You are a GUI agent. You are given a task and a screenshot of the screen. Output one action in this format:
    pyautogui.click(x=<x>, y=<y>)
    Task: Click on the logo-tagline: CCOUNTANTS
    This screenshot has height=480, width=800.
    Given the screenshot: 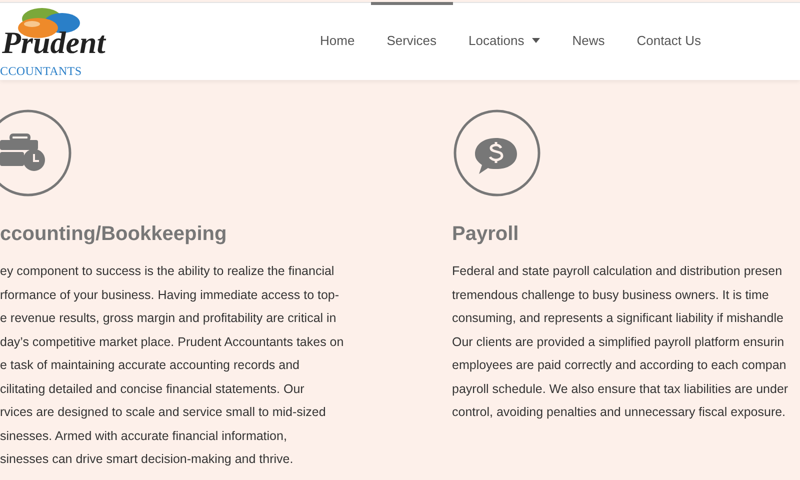 What is the action you would take?
    pyautogui.click(x=41, y=71)
    